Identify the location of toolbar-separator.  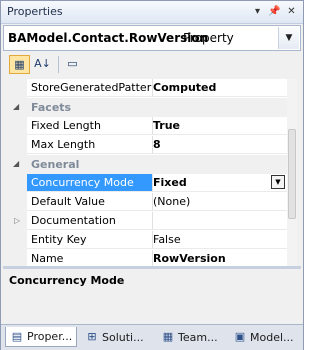
(58, 64).